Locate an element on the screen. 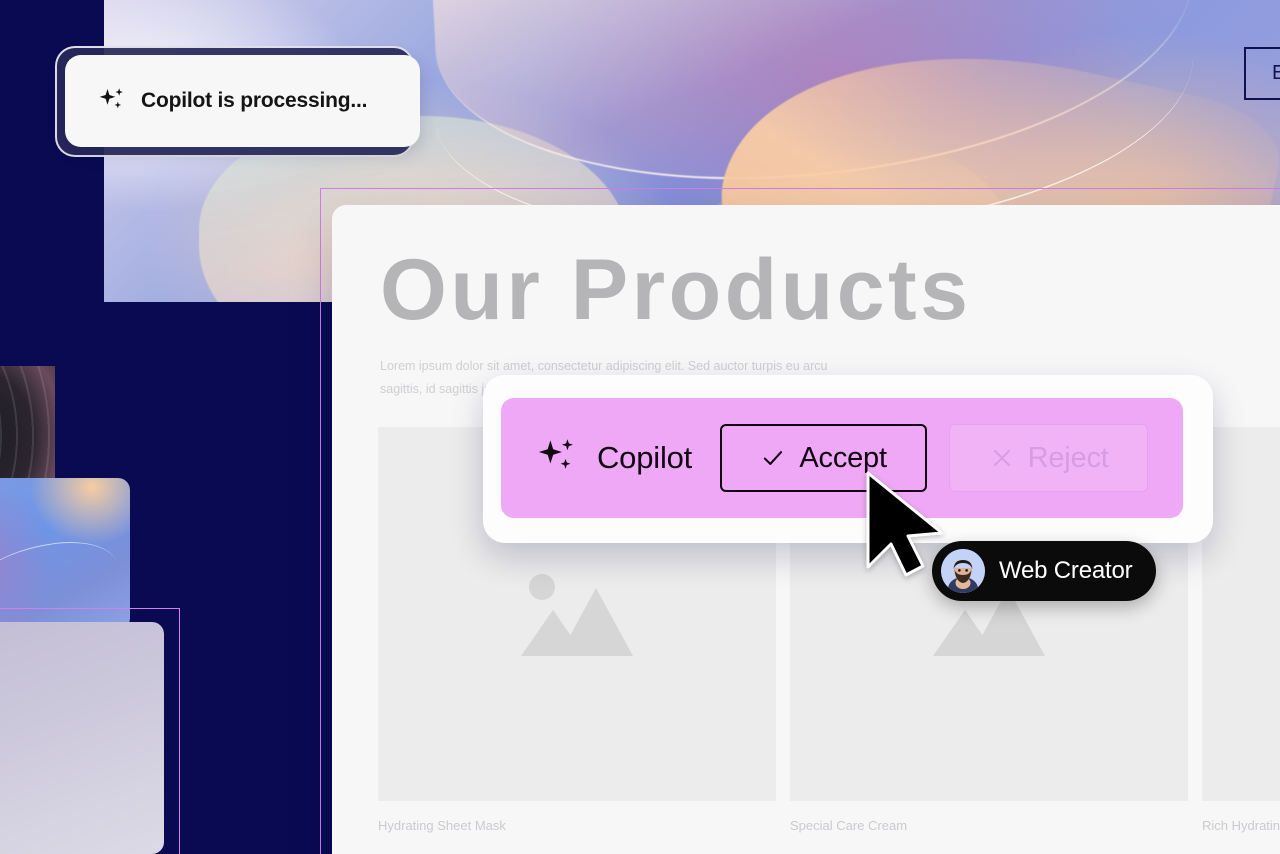 The width and height of the screenshot is (1280, 854). reject-button: Reject is located at coordinates (1049, 458).